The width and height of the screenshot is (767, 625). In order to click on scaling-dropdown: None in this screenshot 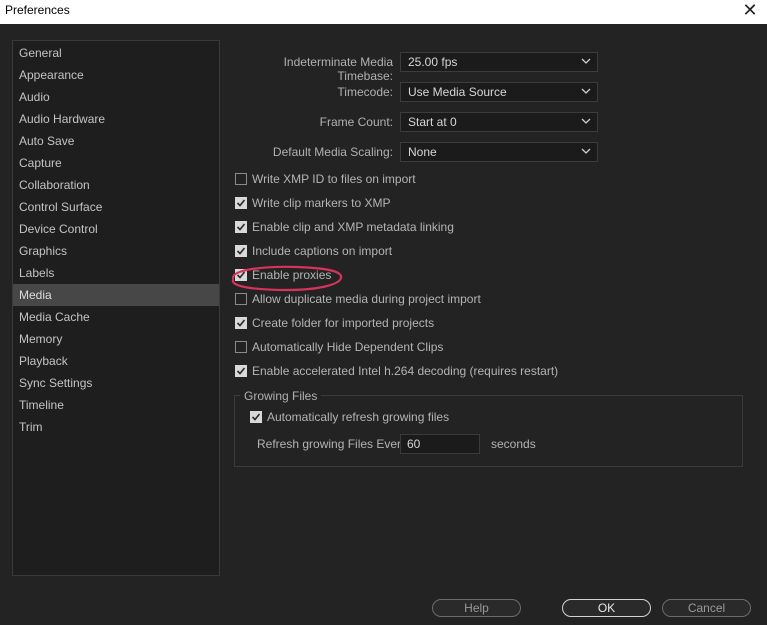, I will do `click(499, 152)`.